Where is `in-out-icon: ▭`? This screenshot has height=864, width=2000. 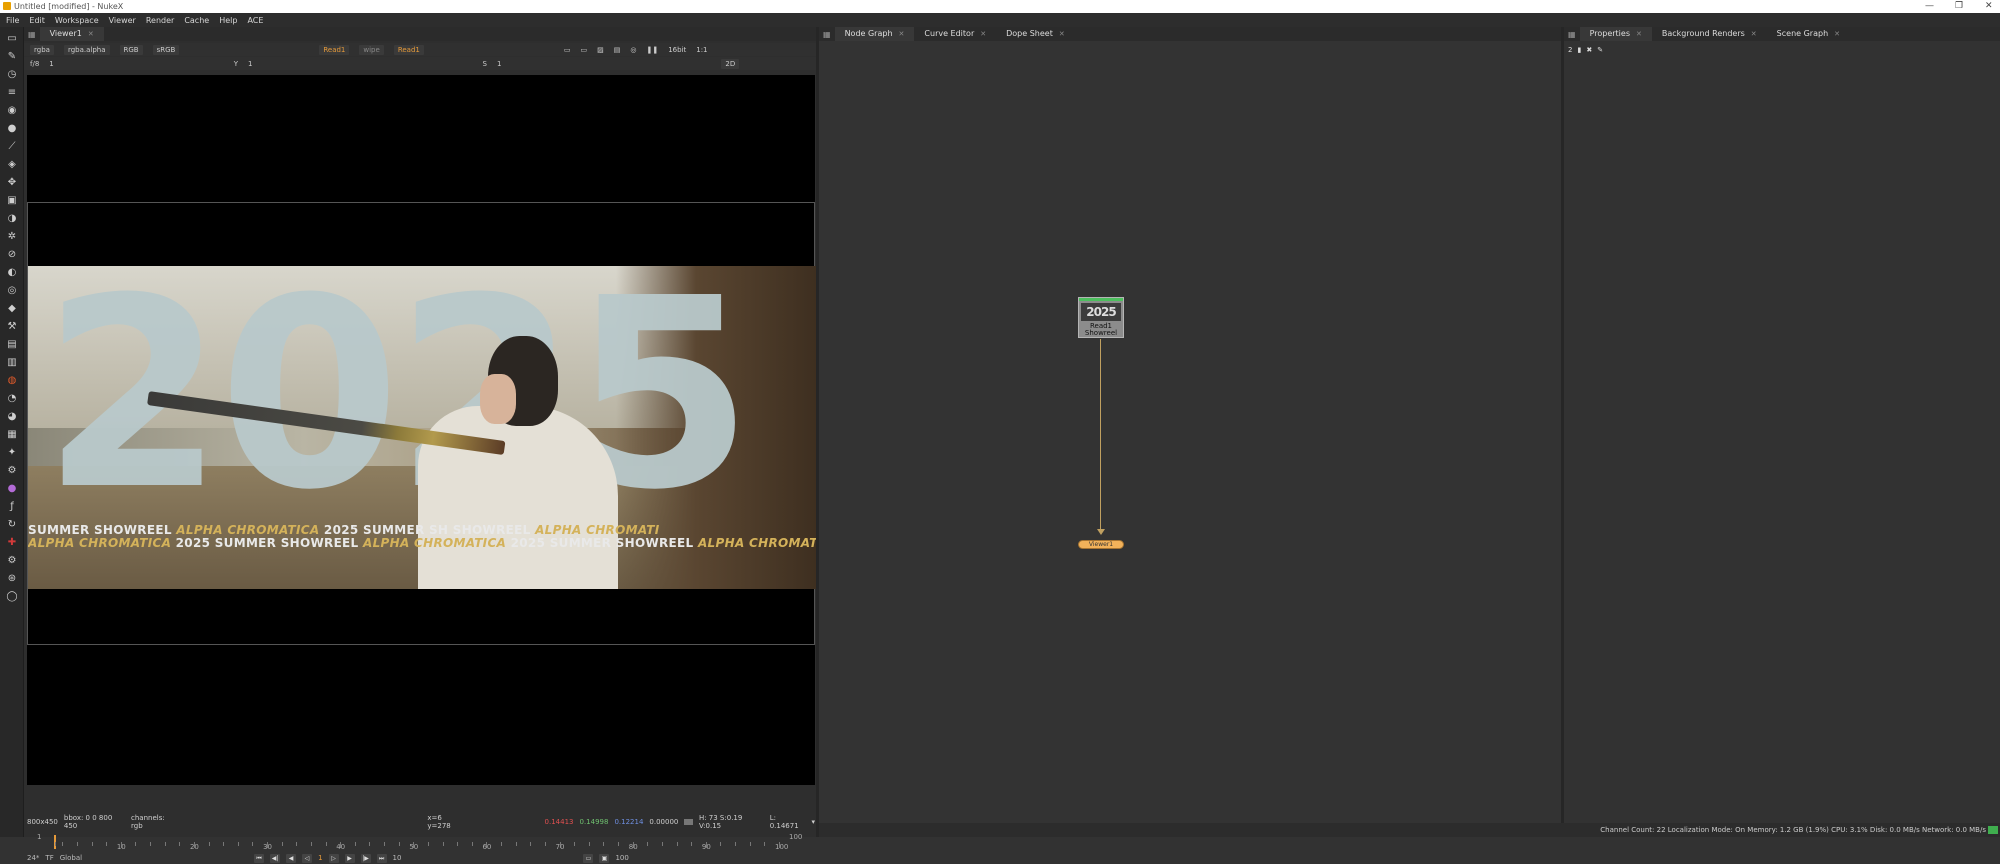 in-out-icon: ▭ is located at coordinates (588, 858).